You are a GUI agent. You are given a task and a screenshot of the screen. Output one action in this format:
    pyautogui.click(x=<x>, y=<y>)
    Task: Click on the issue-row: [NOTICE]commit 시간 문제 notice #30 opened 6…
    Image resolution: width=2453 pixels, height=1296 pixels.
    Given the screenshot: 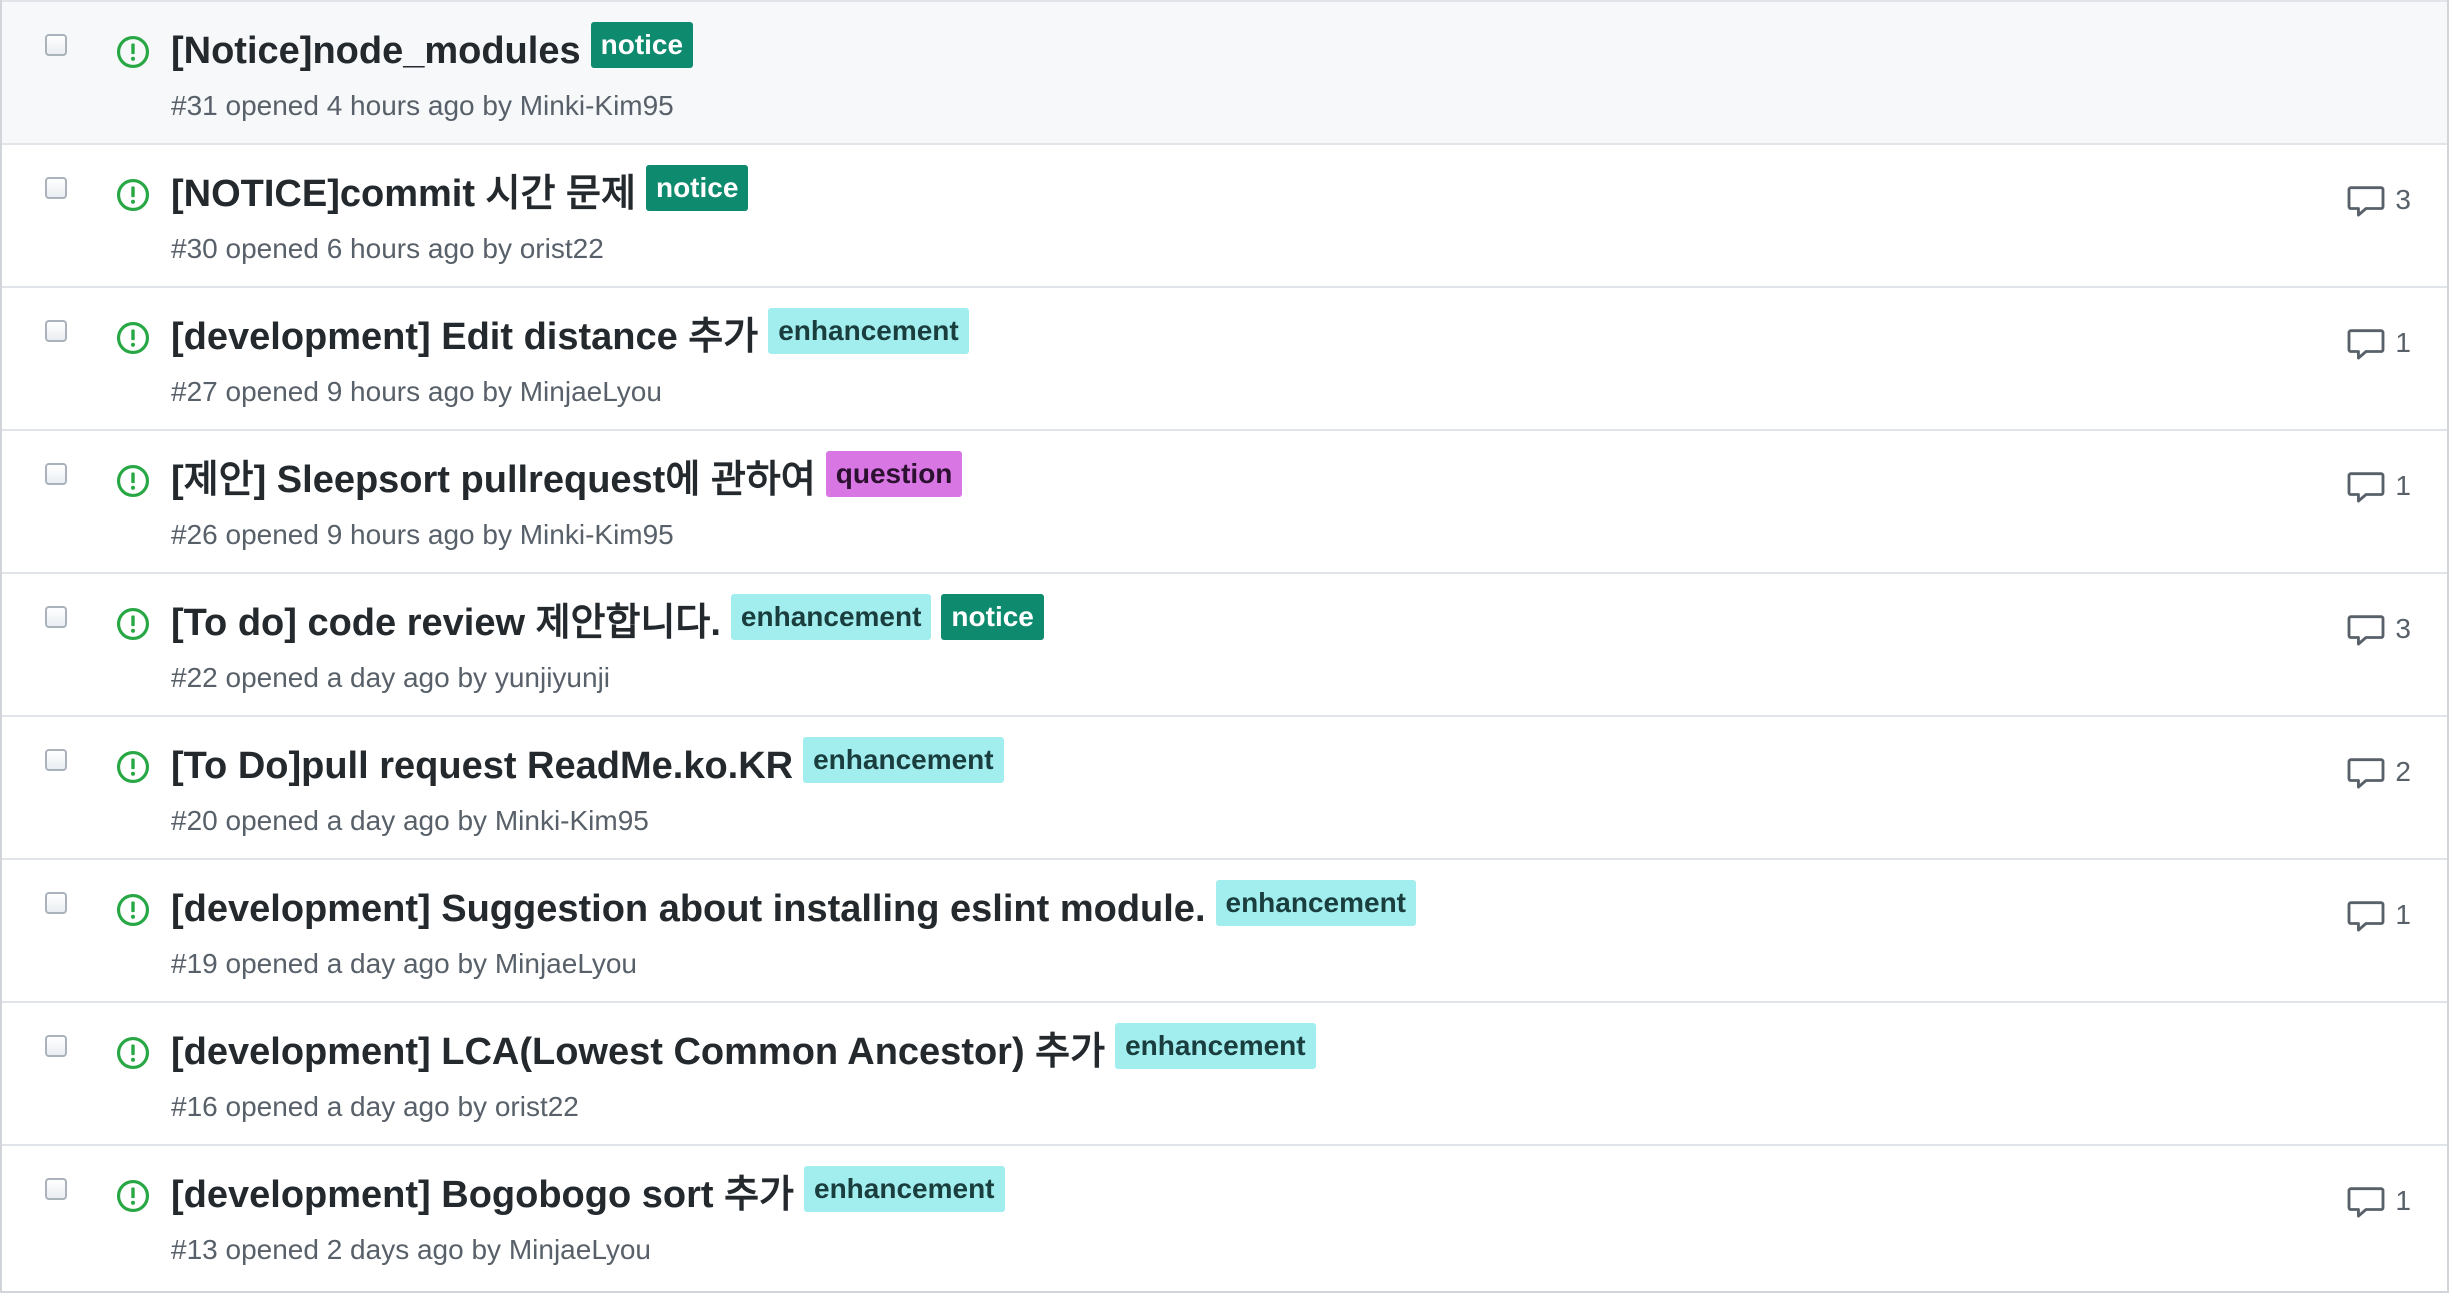 What is the action you would take?
    pyautogui.click(x=1224, y=214)
    